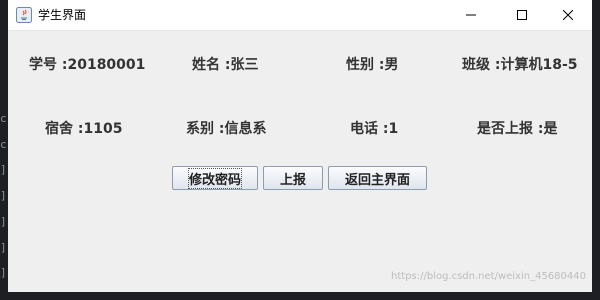 The image size is (600, 300). What do you see at coordinates (517, 129) in the screenshot?
I see `reported-status-label: 是否上报 :是` at bounding box center [517, 129].